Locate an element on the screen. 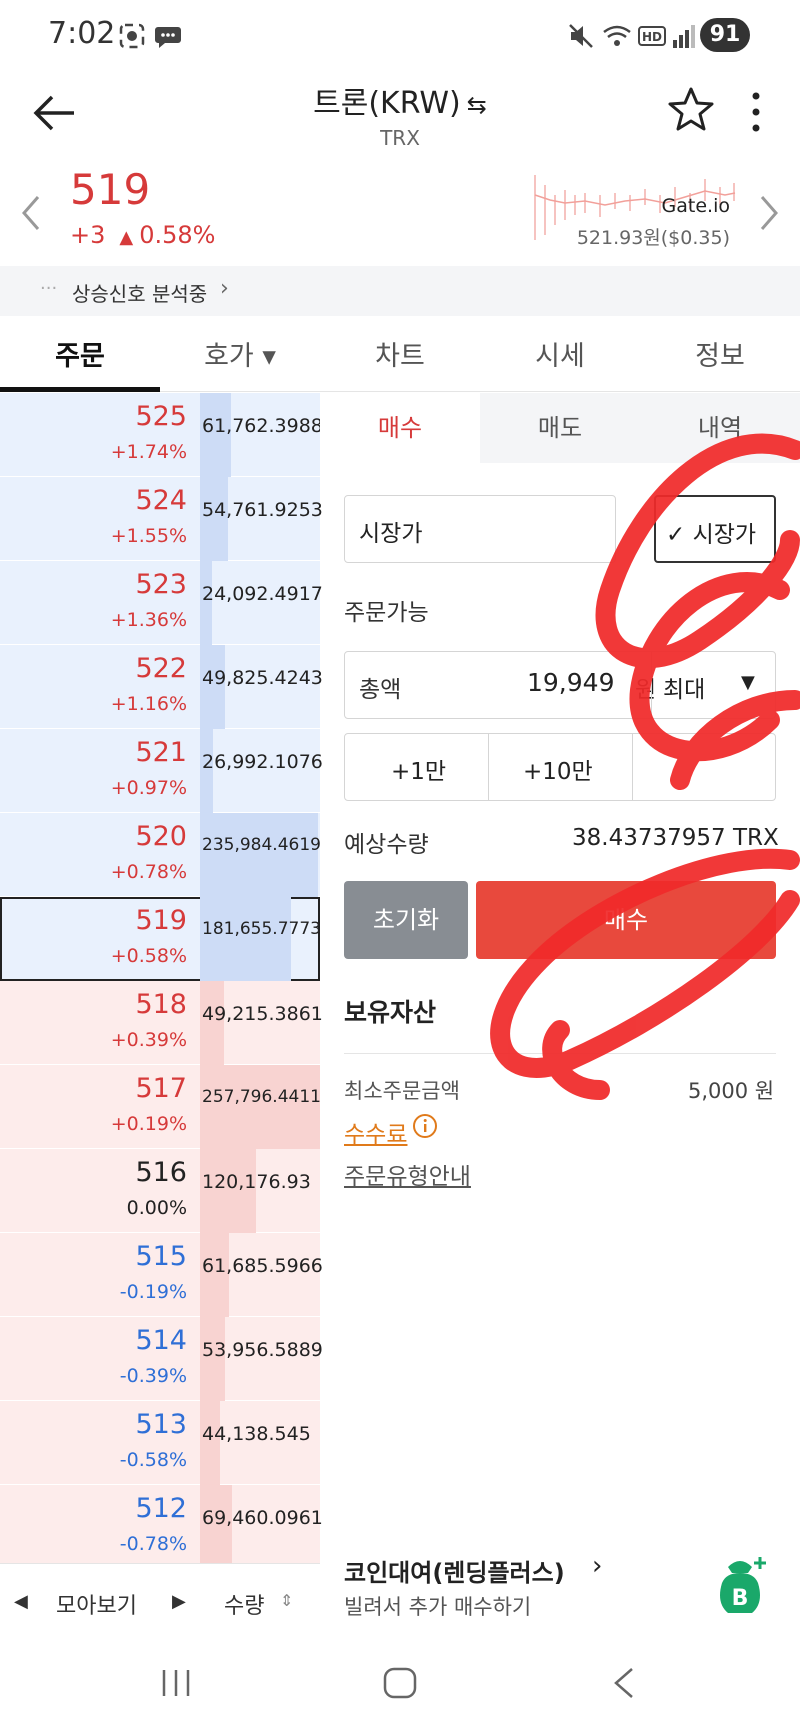 This screenshot has height=1734, width=800. orderbook-price: 516 is located at coordinates (161, 1172).